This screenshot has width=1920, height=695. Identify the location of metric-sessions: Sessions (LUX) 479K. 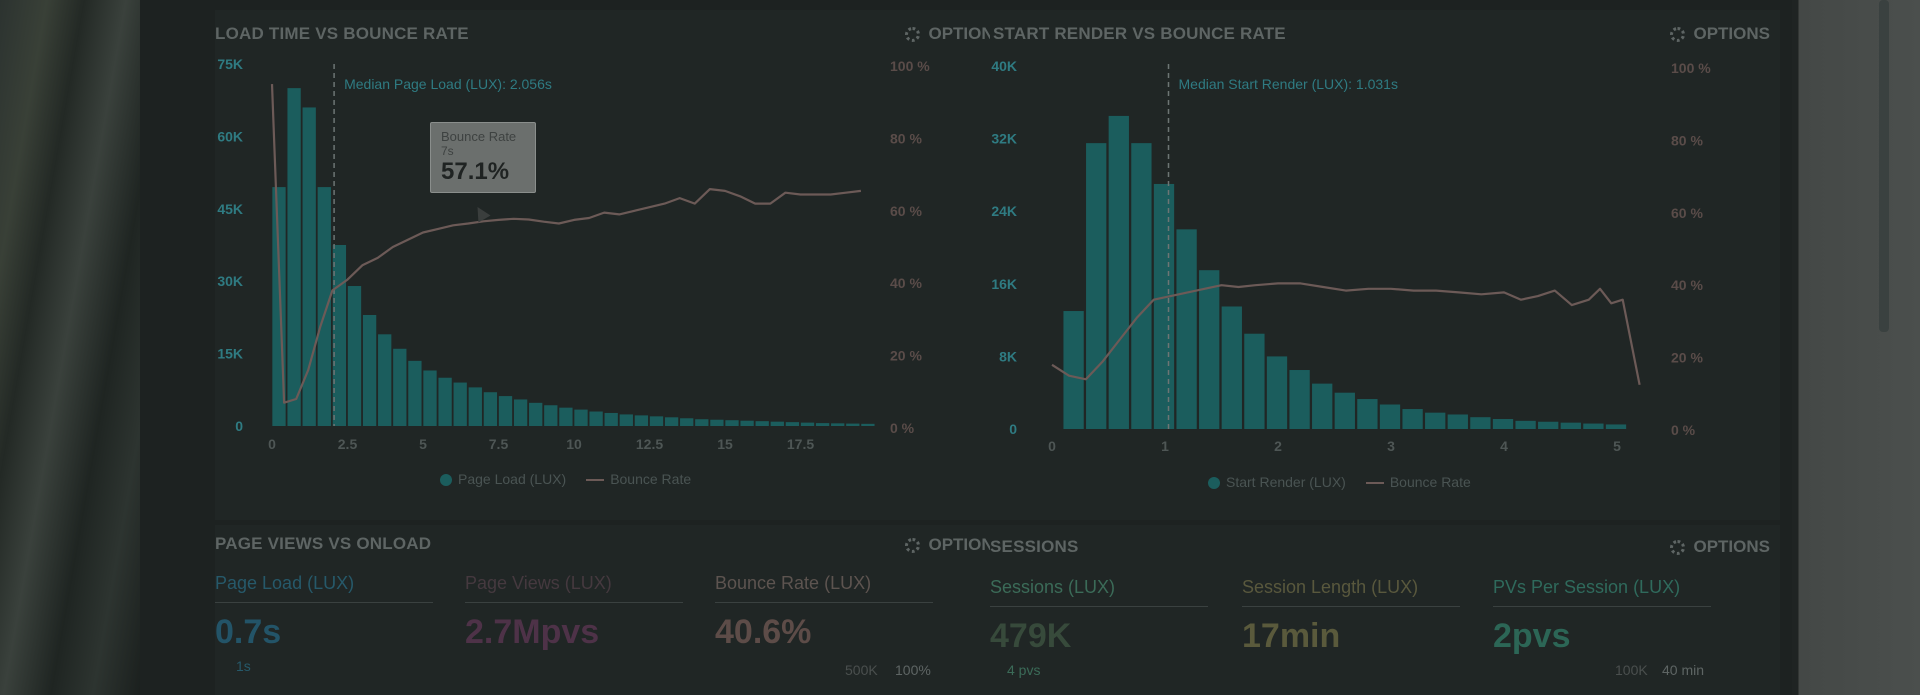
(1099, 616).